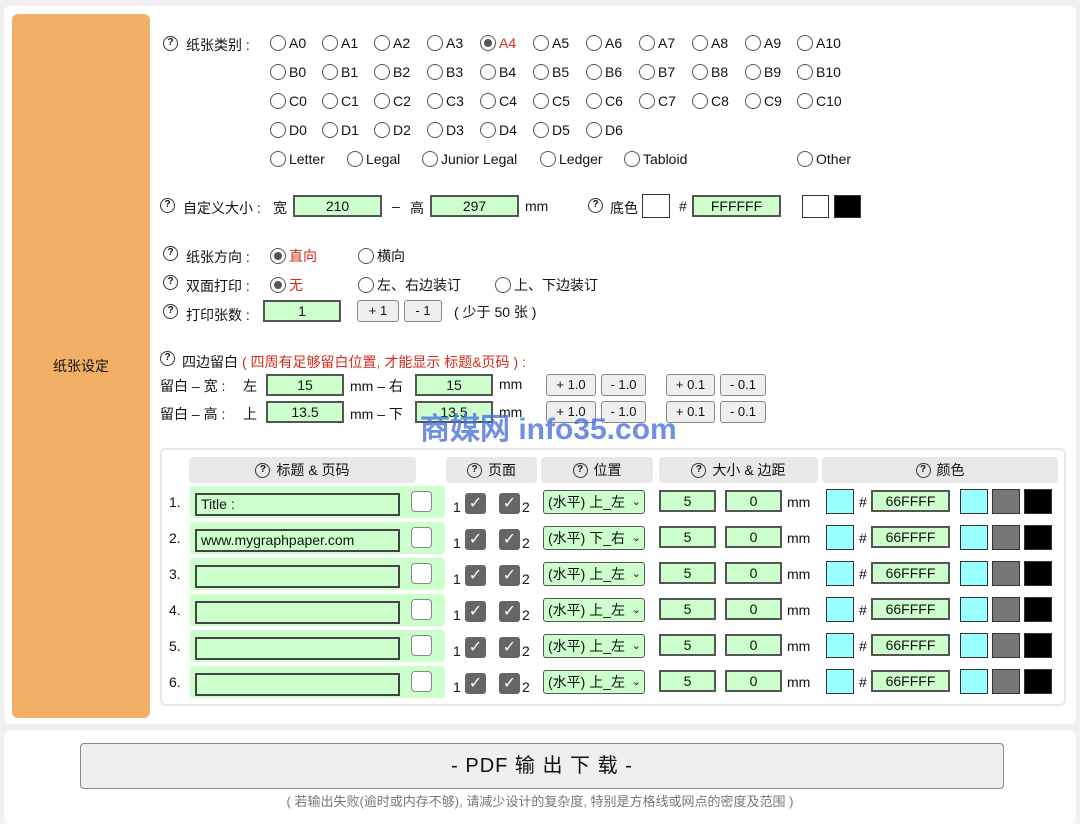  What do you see at coordinates (167, 358) in the screenshot?
I see `margins-help-icon: ?` at bounding box center [167, 358].